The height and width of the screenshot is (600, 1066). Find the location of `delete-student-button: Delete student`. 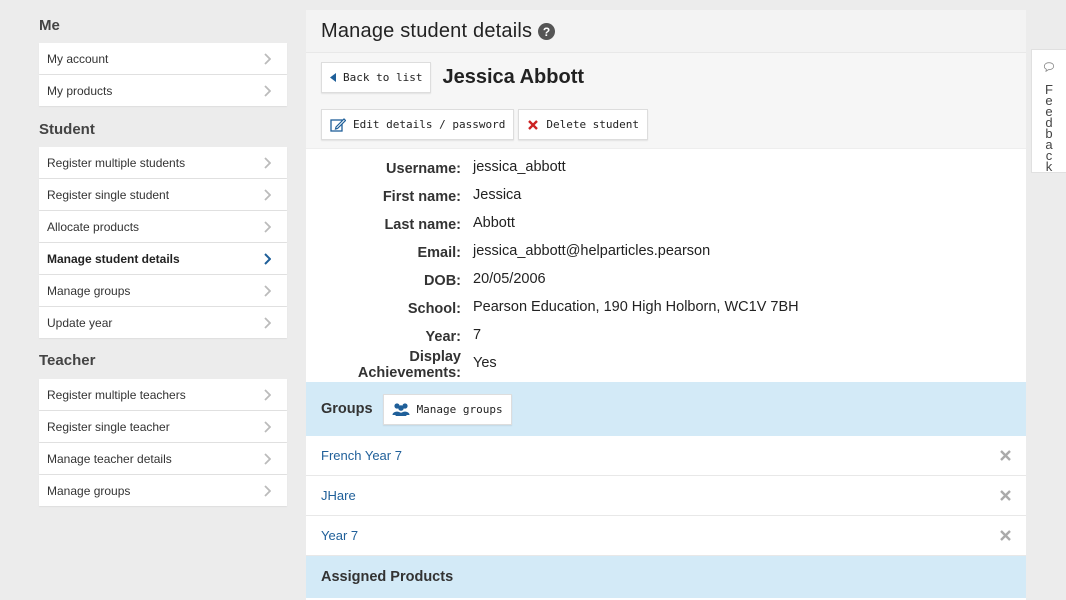

delete-student-button: Delete student is located at coordinates (583, 124).